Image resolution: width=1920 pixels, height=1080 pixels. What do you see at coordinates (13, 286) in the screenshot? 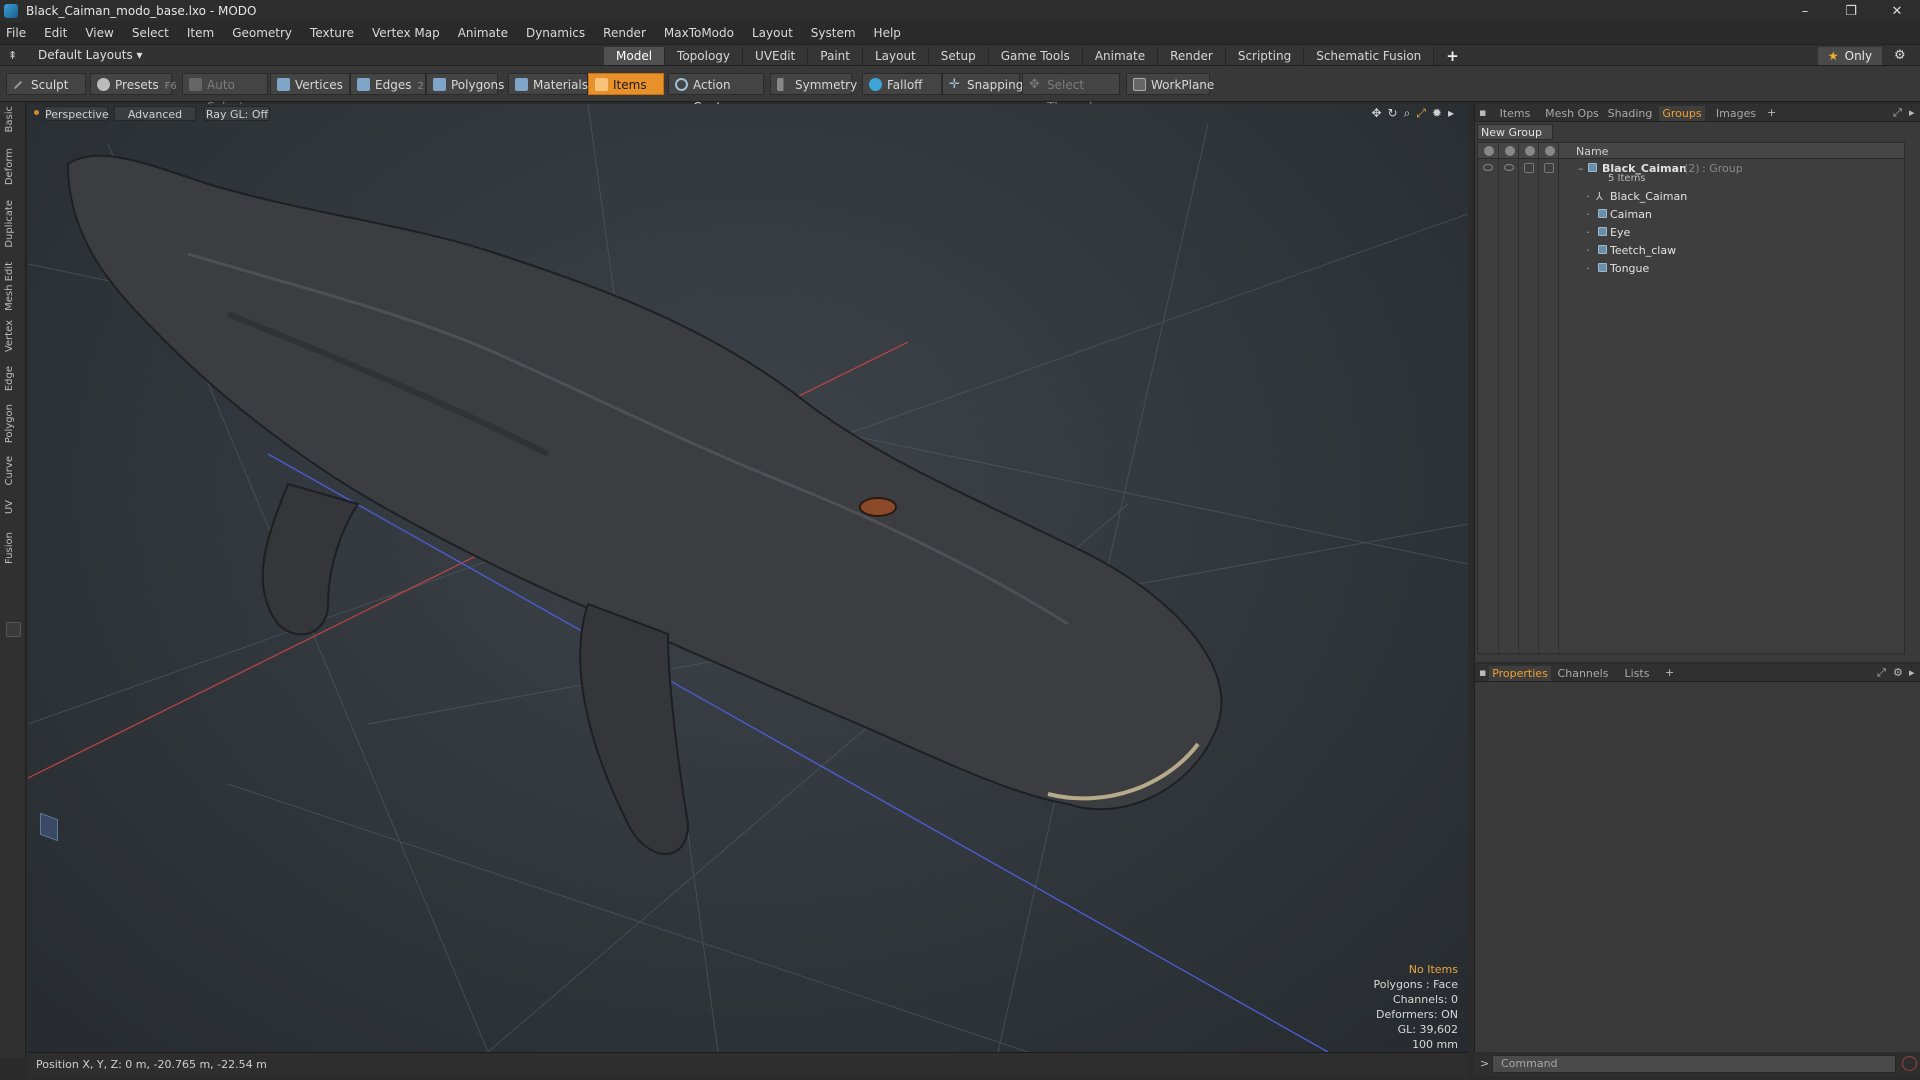
I see `vtab-mesh-edit: Mesh Edit` at bounding box center [13, 286].